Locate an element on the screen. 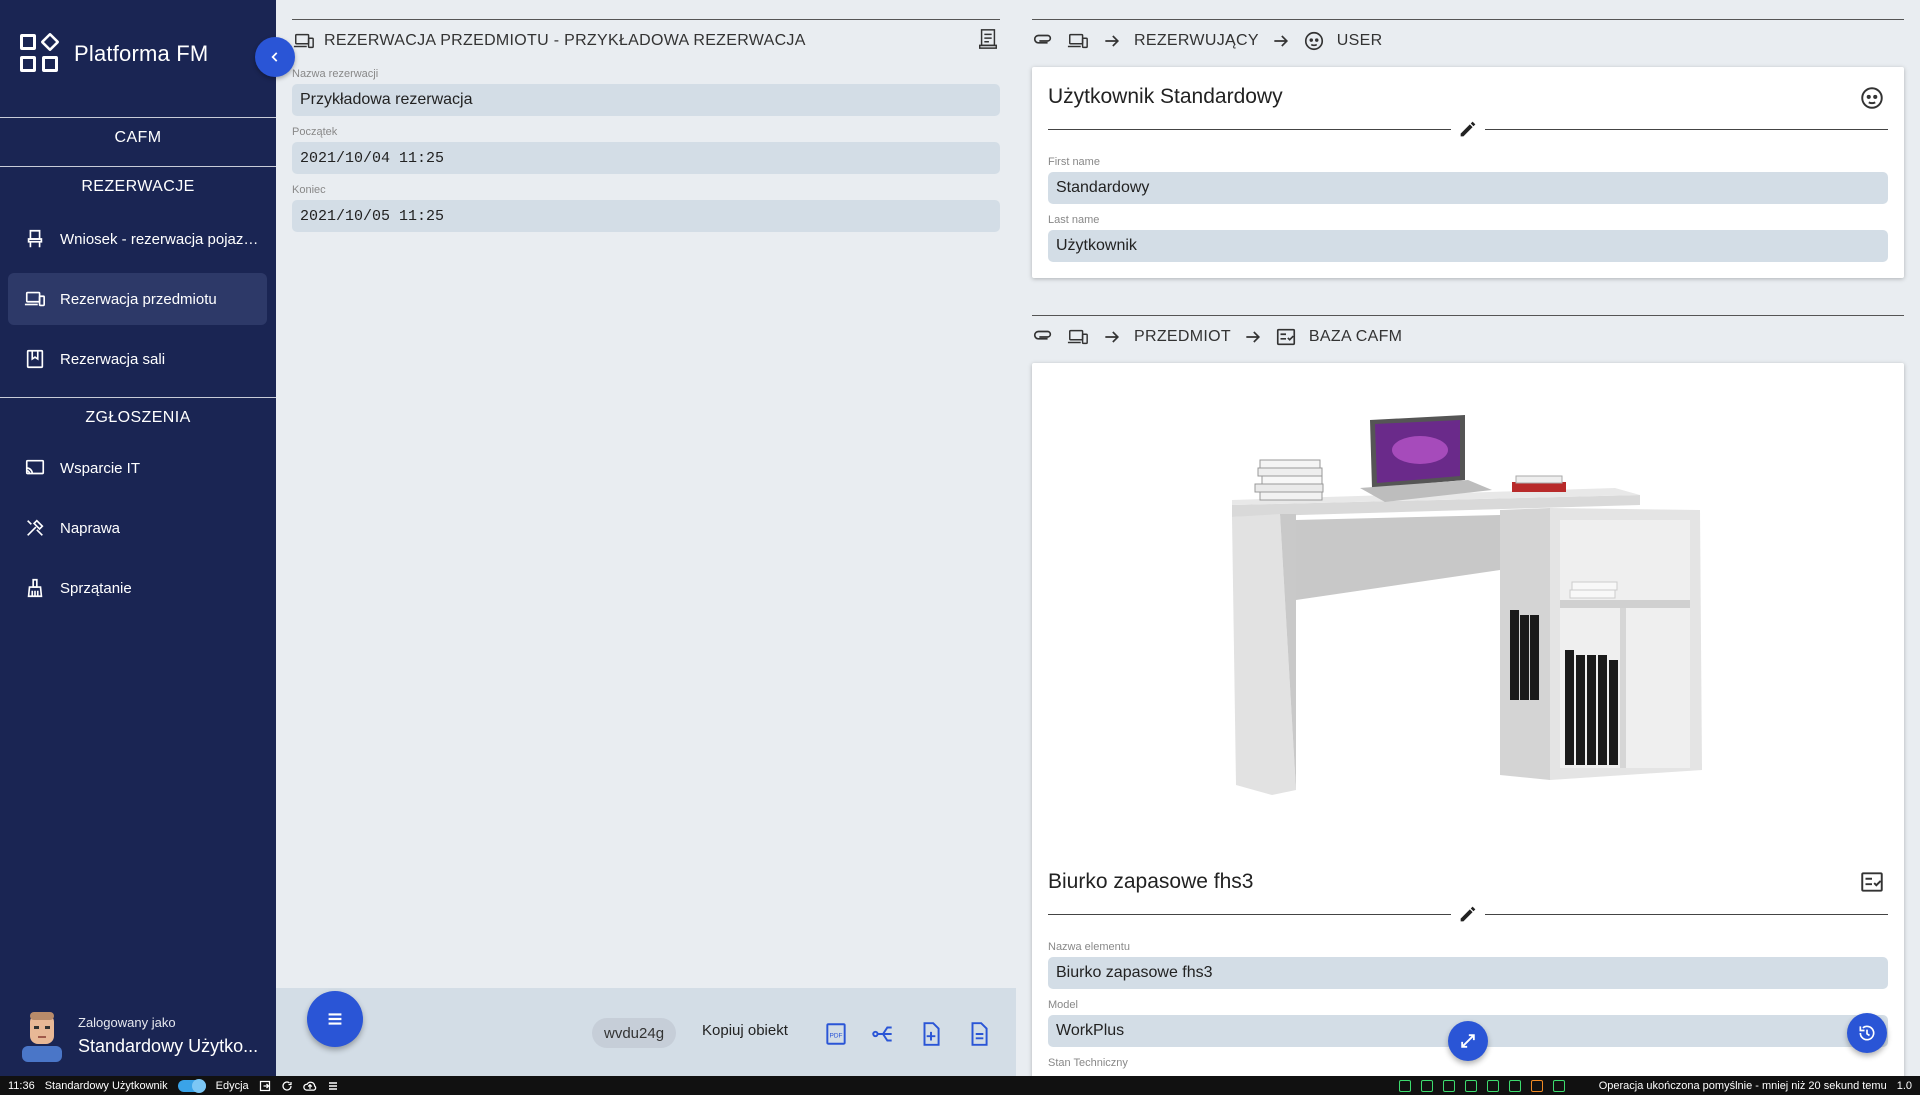 This screenshot has width=1920, height=1095. start-date-field: 2021/10/04 11:25 is located at coordinates (646, 158).